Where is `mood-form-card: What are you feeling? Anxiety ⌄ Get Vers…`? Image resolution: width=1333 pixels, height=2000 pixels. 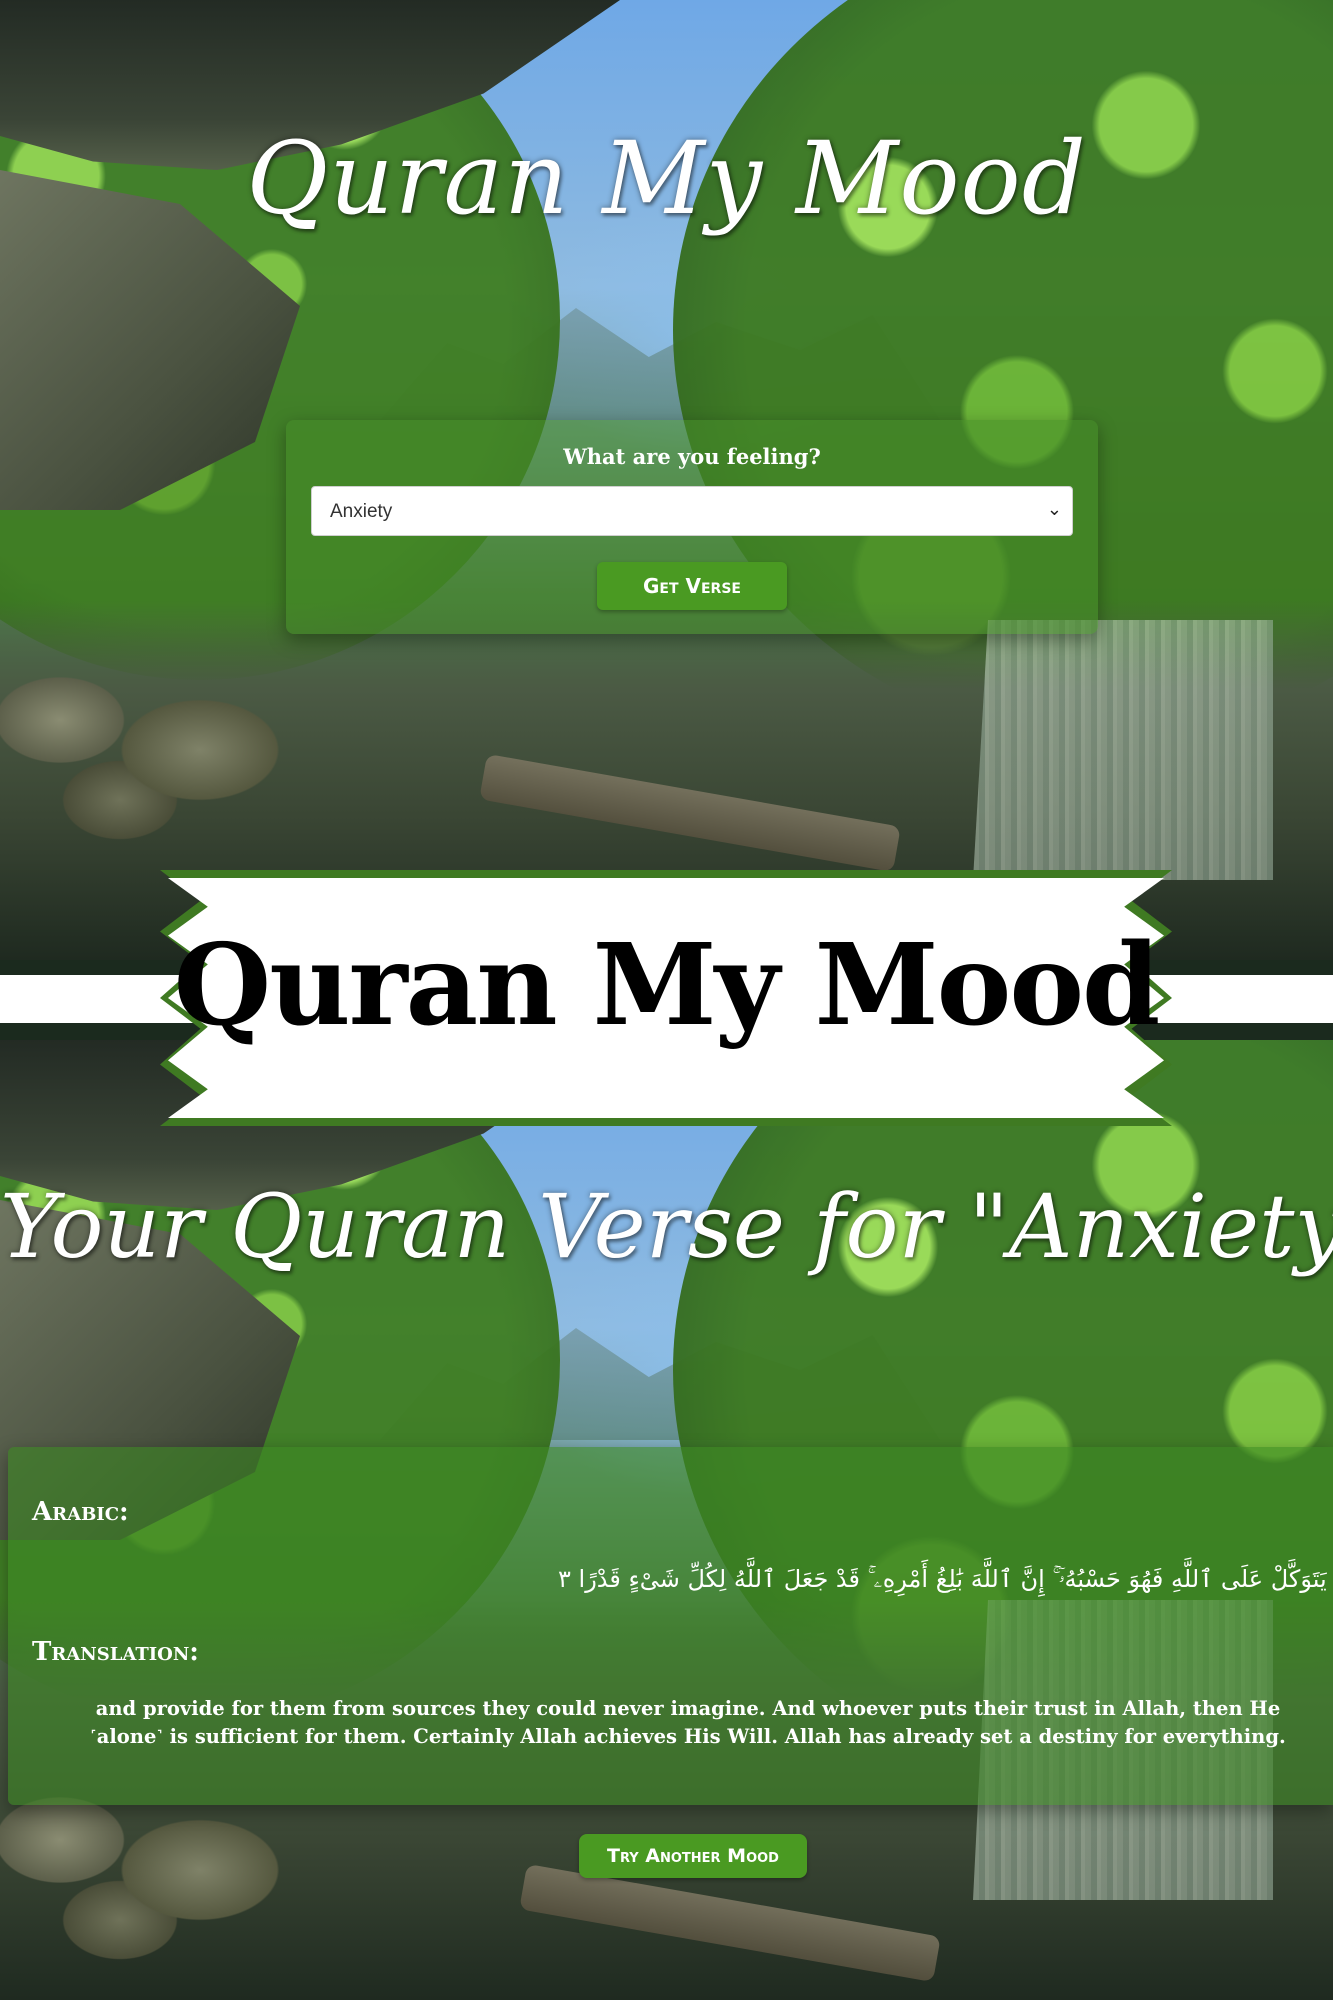
mood-form-card: What are you feeling? Anxiety ⌄ Get Vers… is located at coordinates (692, 527).